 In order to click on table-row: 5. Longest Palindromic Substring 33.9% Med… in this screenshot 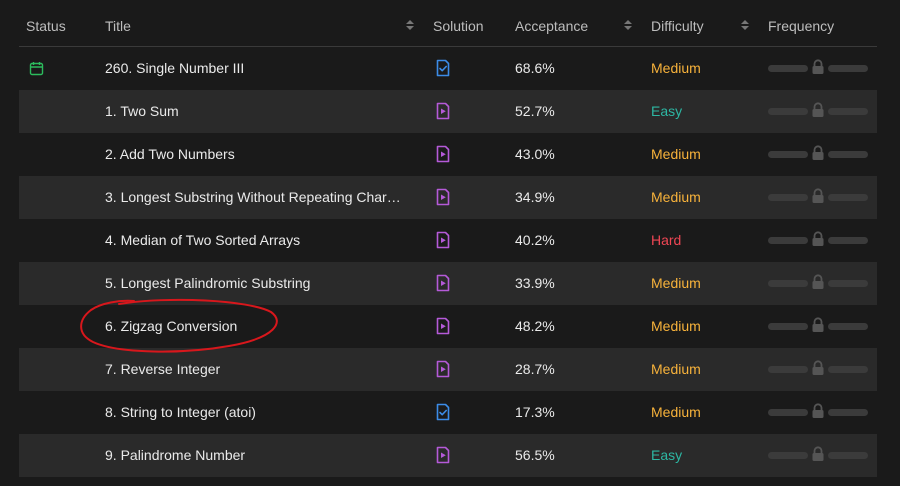, I will do `click(448, 283)`.